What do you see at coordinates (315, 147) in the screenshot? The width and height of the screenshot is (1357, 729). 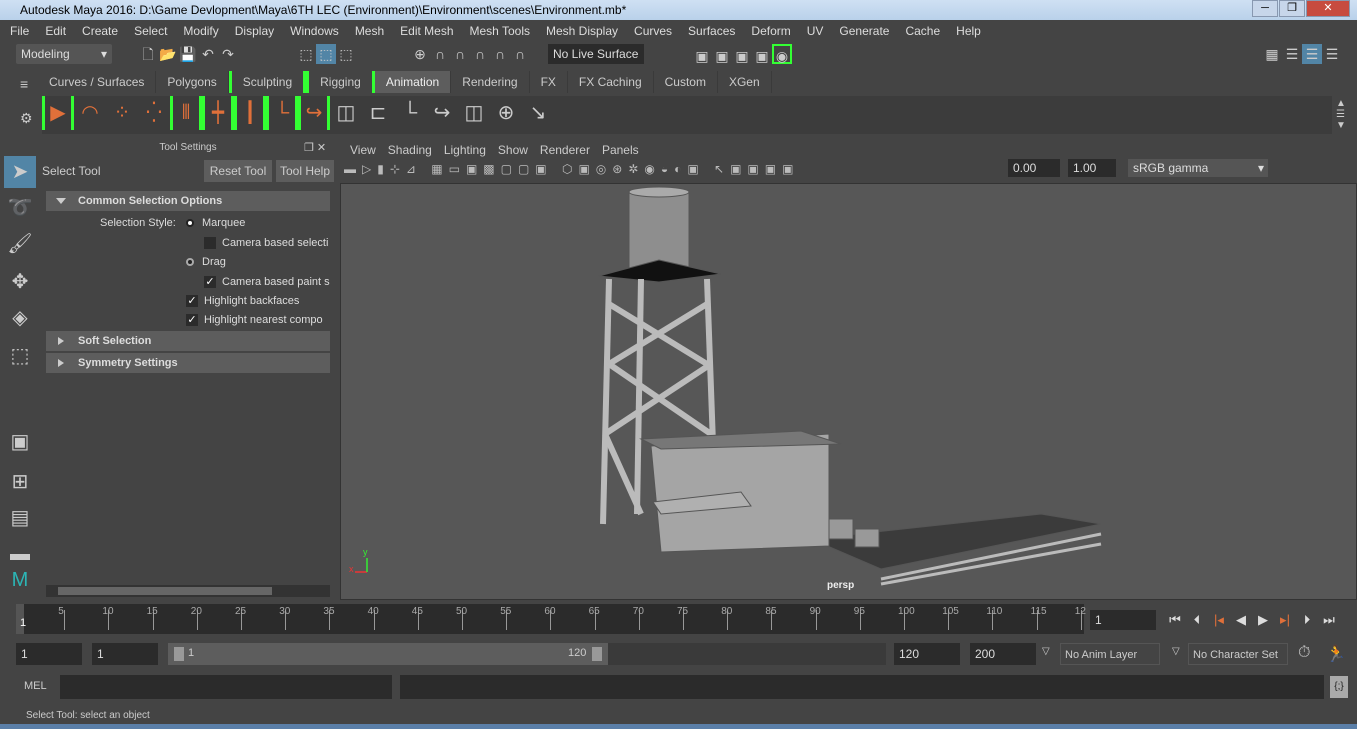 I see `float-panel-icon: ❐ ✕` at bounding box center [315, 147].